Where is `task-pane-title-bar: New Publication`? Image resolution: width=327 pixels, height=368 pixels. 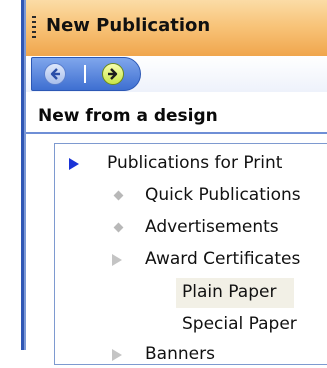 task-pane-title-bar: New Publication is located at coordinates (176, 28).